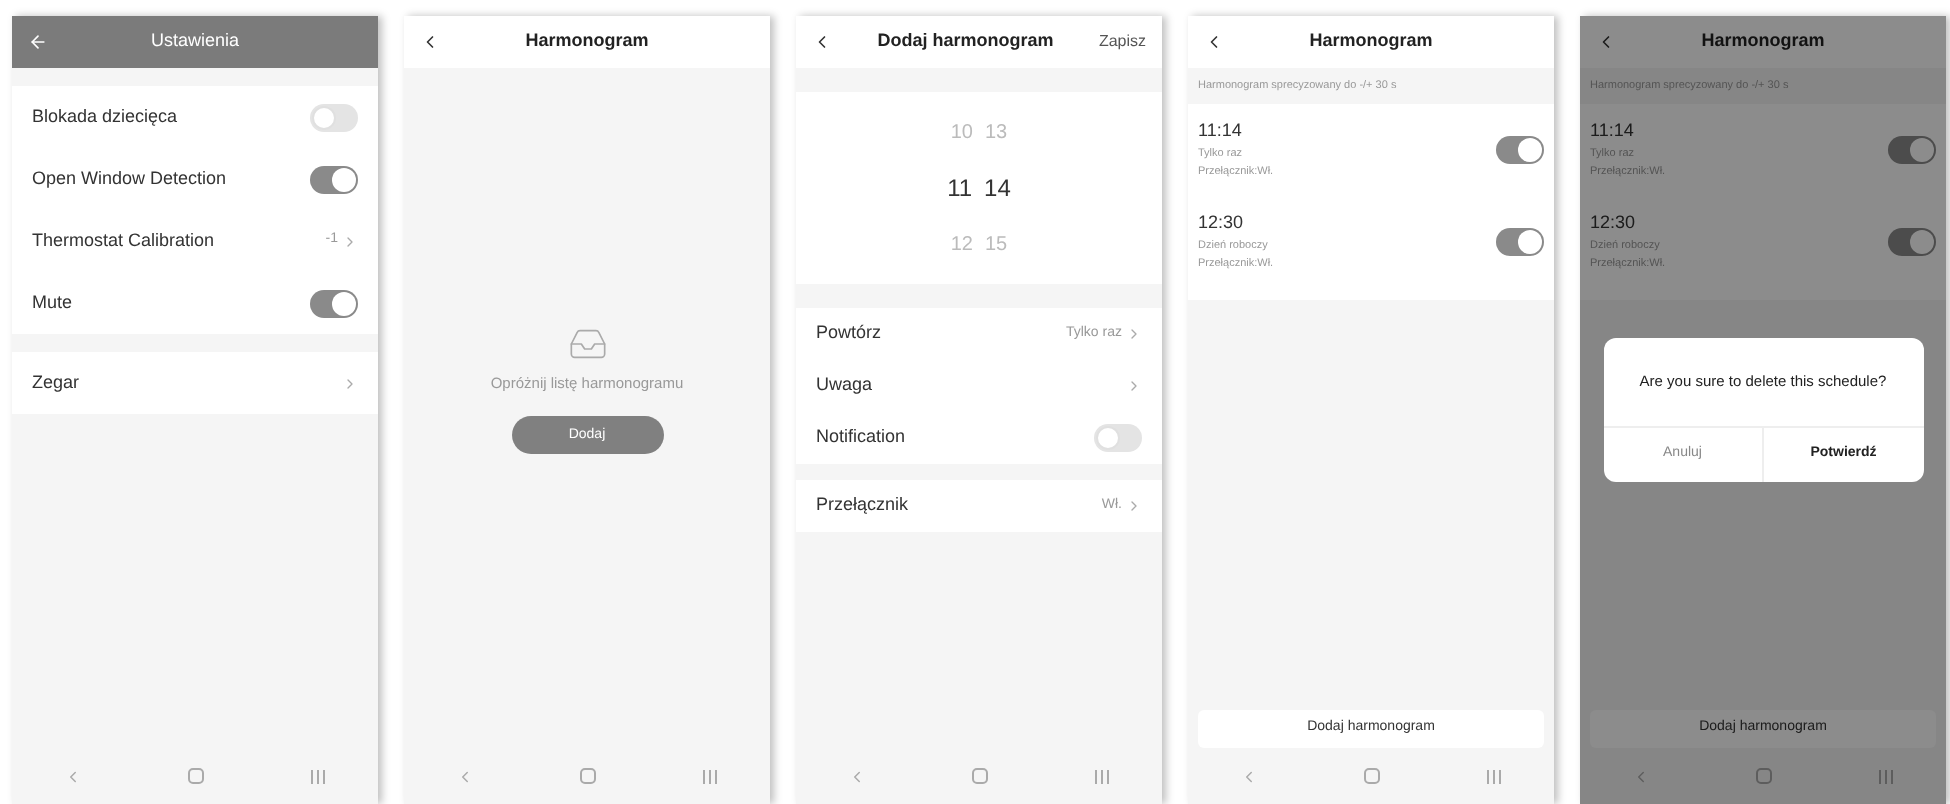 Image resolution: width=1950 pixels, height=804 pixels. I want to click on row-label: Powtórz, so click(849, 333).